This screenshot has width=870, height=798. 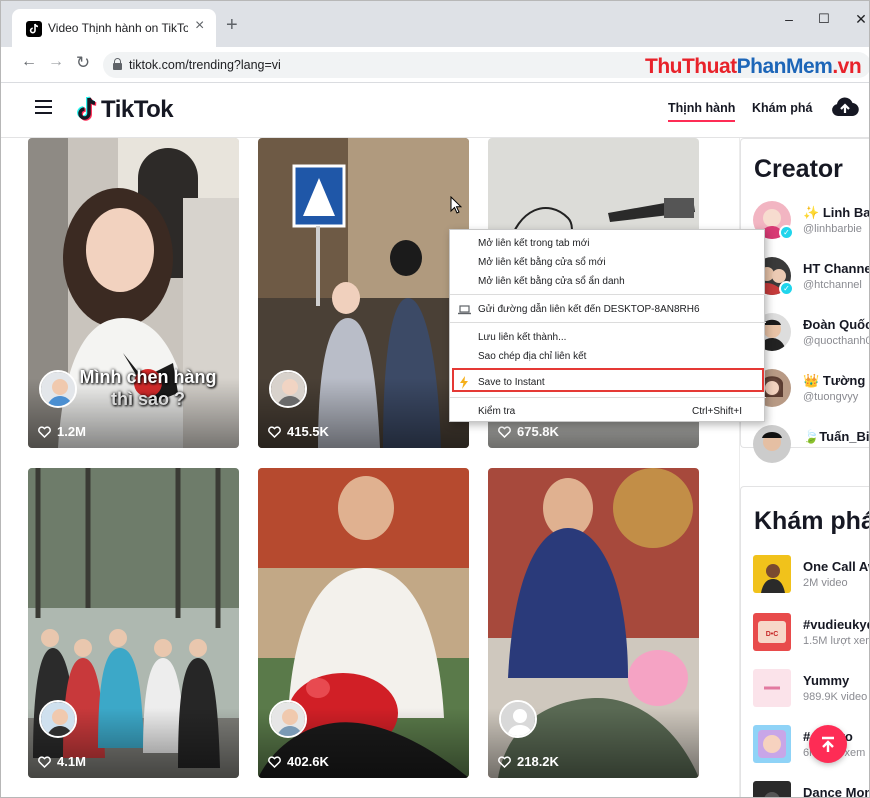 What do you see at coordinates (435, 110) in the screenshot?
I see `tiktok-header: TikTok Thịnh hành Khám phá` at bounding box center [435, 110].